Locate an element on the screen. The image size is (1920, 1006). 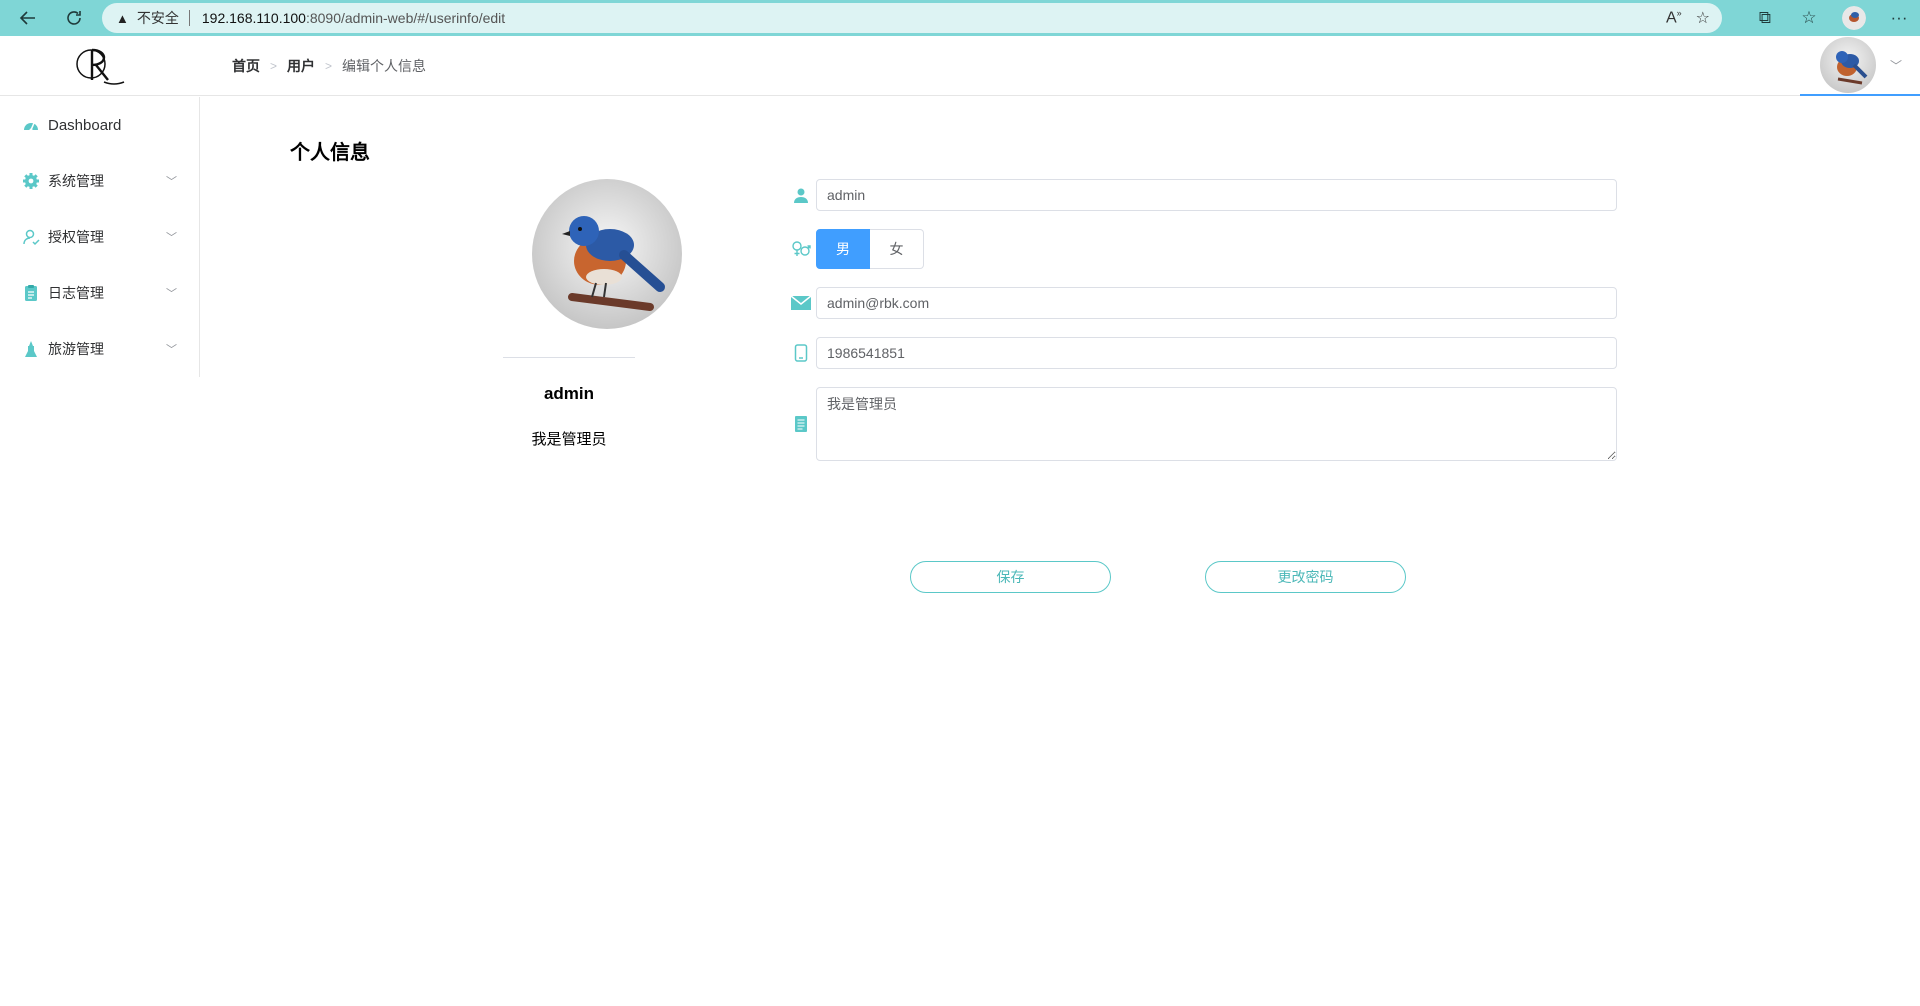
page-title: 个人信息 is located at coordinates (330, 153).